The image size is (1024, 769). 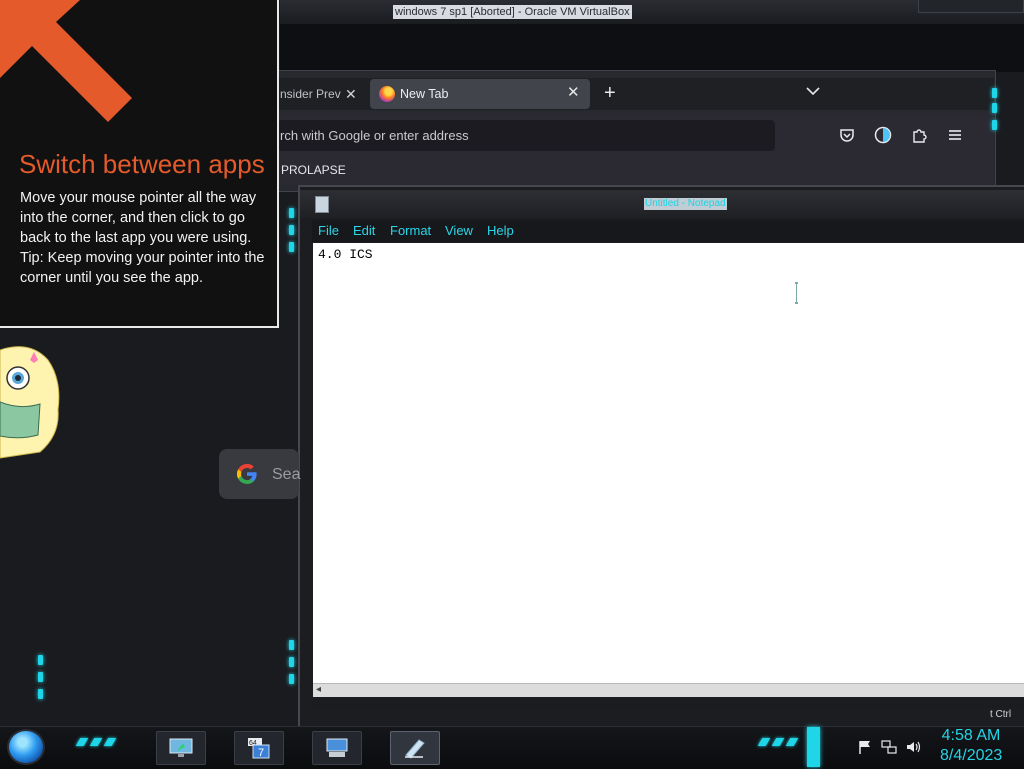 What do you see at coordinates (610, 93) in the screenshot?
I see `new-tab-button: +` at bounding box center [610, 93].